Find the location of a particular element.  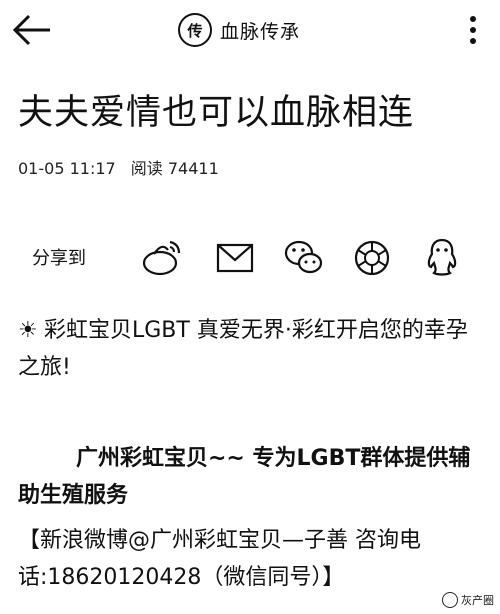

mail-icon is located at coordinates (236, 258).